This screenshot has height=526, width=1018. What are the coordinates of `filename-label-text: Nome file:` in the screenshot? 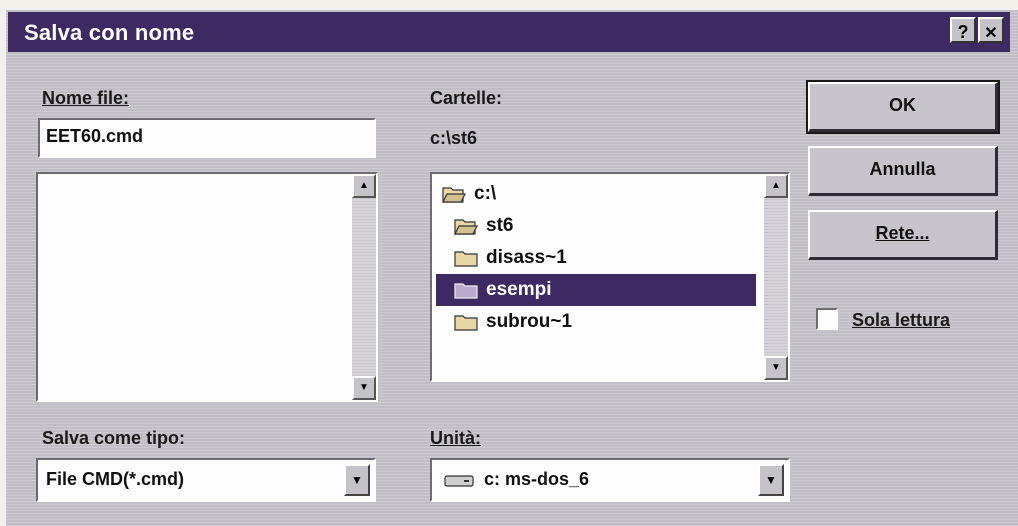 It's located at (86, 98).